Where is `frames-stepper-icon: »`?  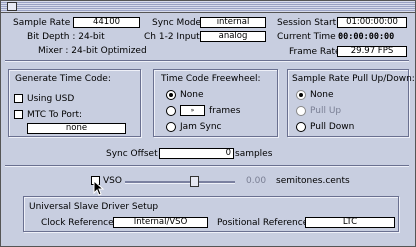 frames-stepper-icon: » is located at coordinates (192, 110).